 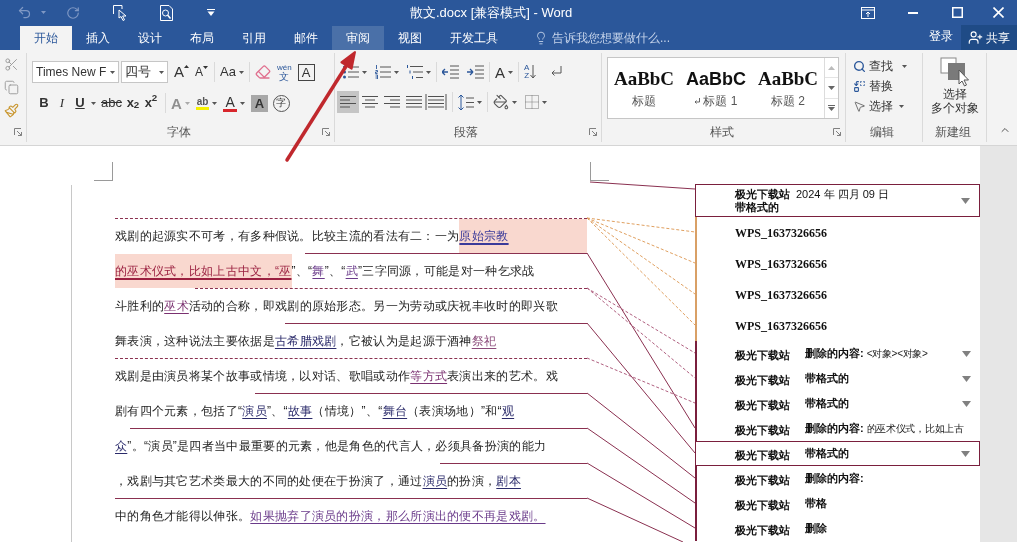 I want to click on group-label: 编辑, so click(x=882, y=132).